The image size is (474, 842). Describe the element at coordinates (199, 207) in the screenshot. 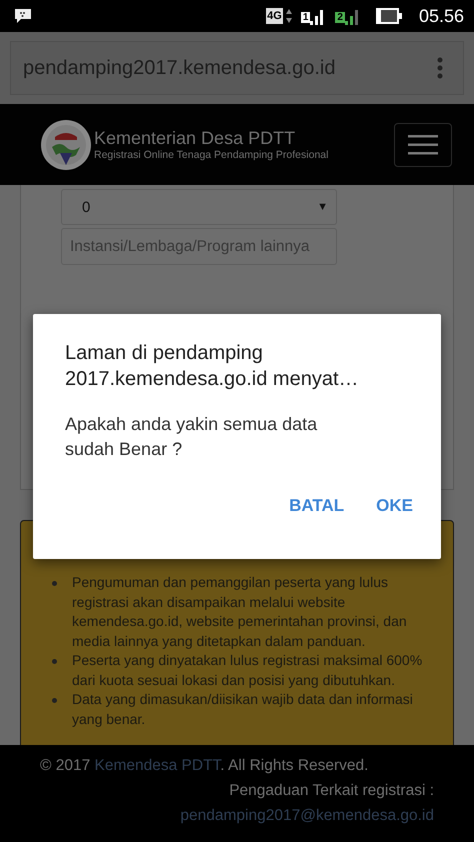

I see `select-field: 0 ▼` at that location.